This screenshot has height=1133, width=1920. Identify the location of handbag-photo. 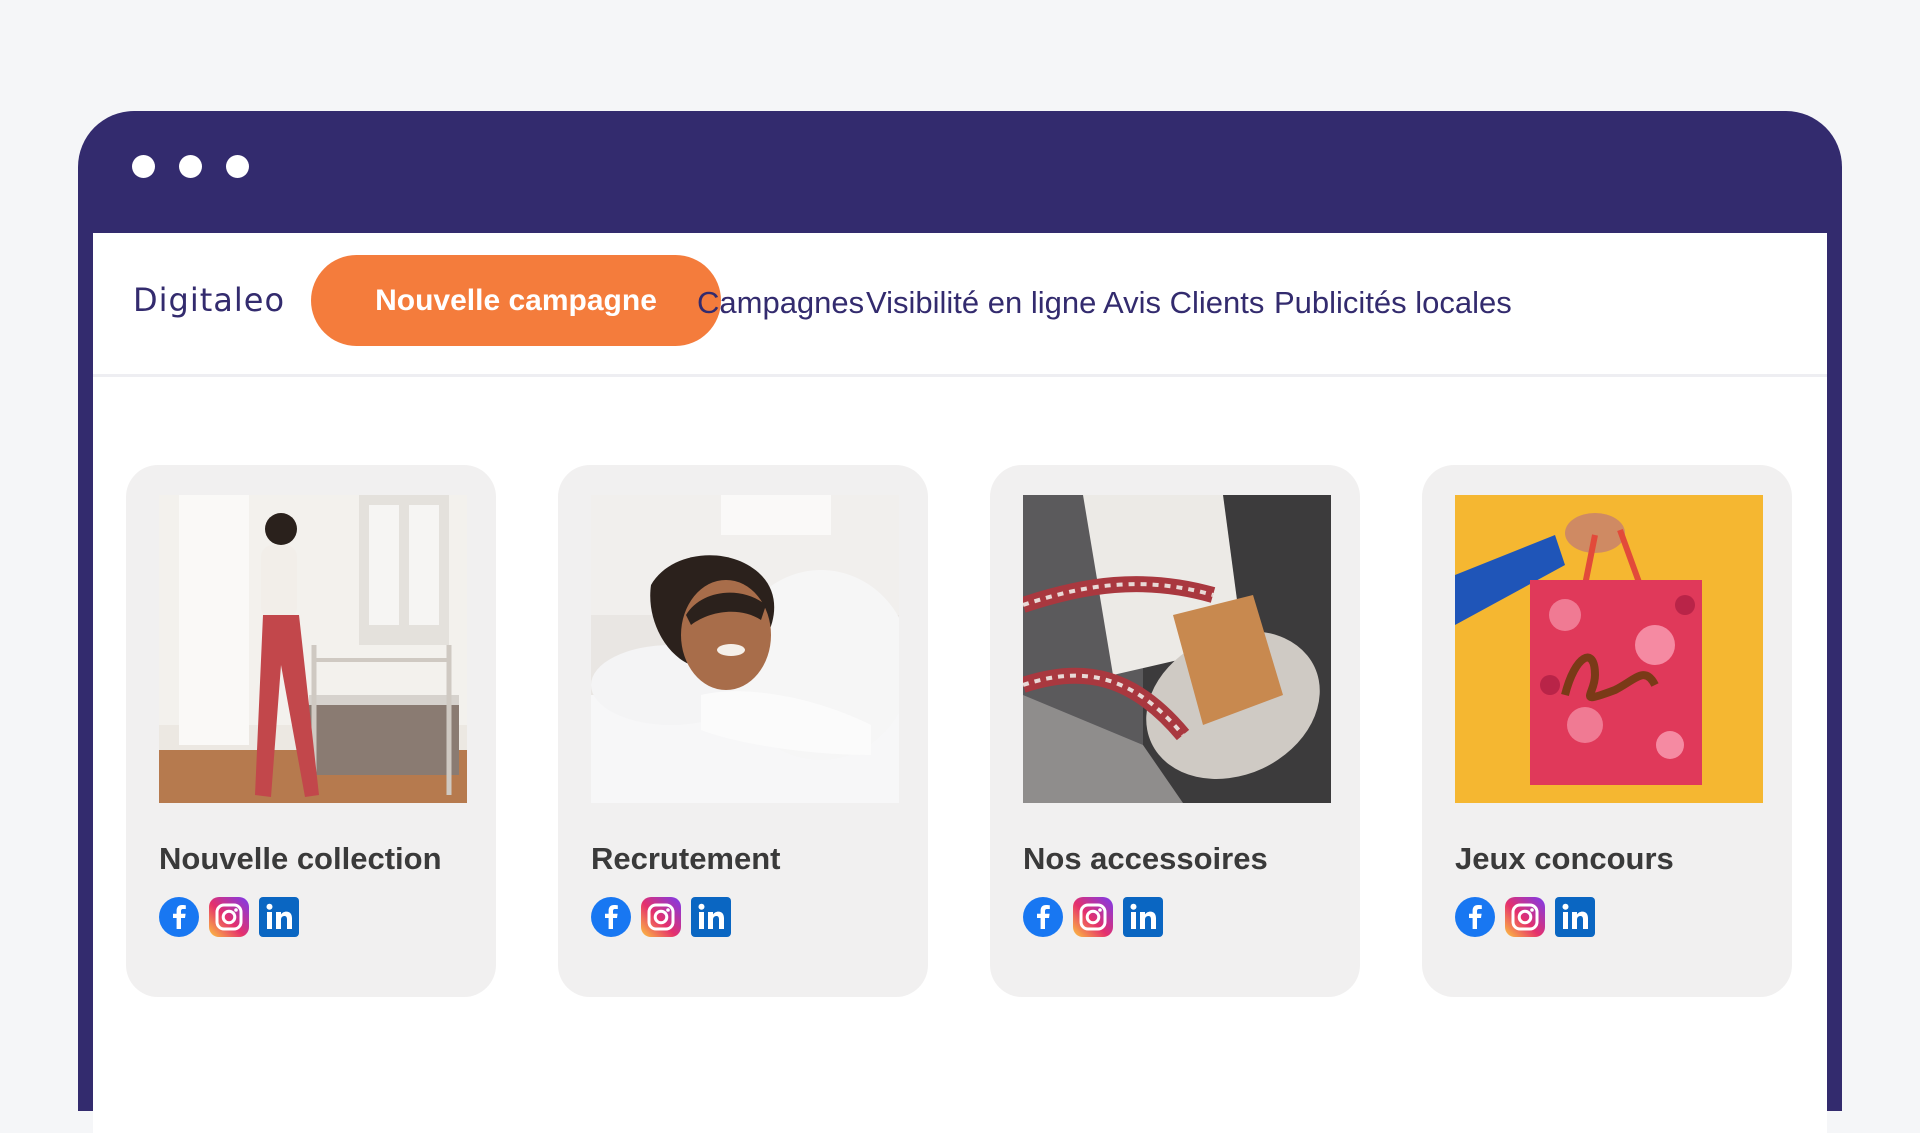
(1177, 649).